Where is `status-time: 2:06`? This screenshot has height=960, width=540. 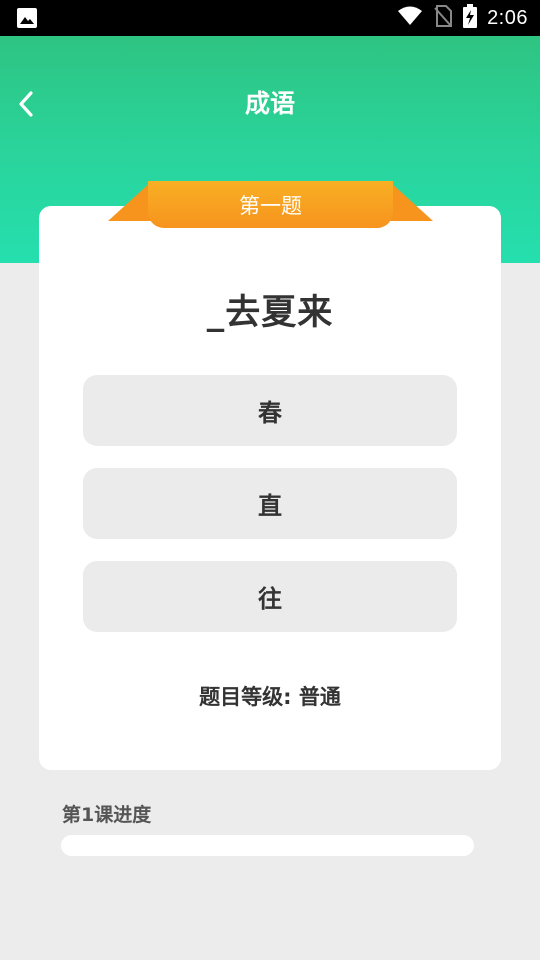
status-time: 2:06 is located at coordinates (507, 17).